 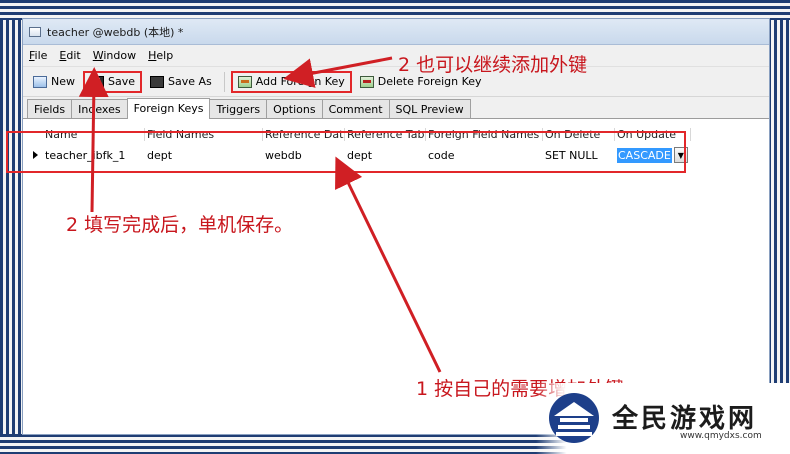 I want to click on toolbar-separator, so click(x=224, y=81).